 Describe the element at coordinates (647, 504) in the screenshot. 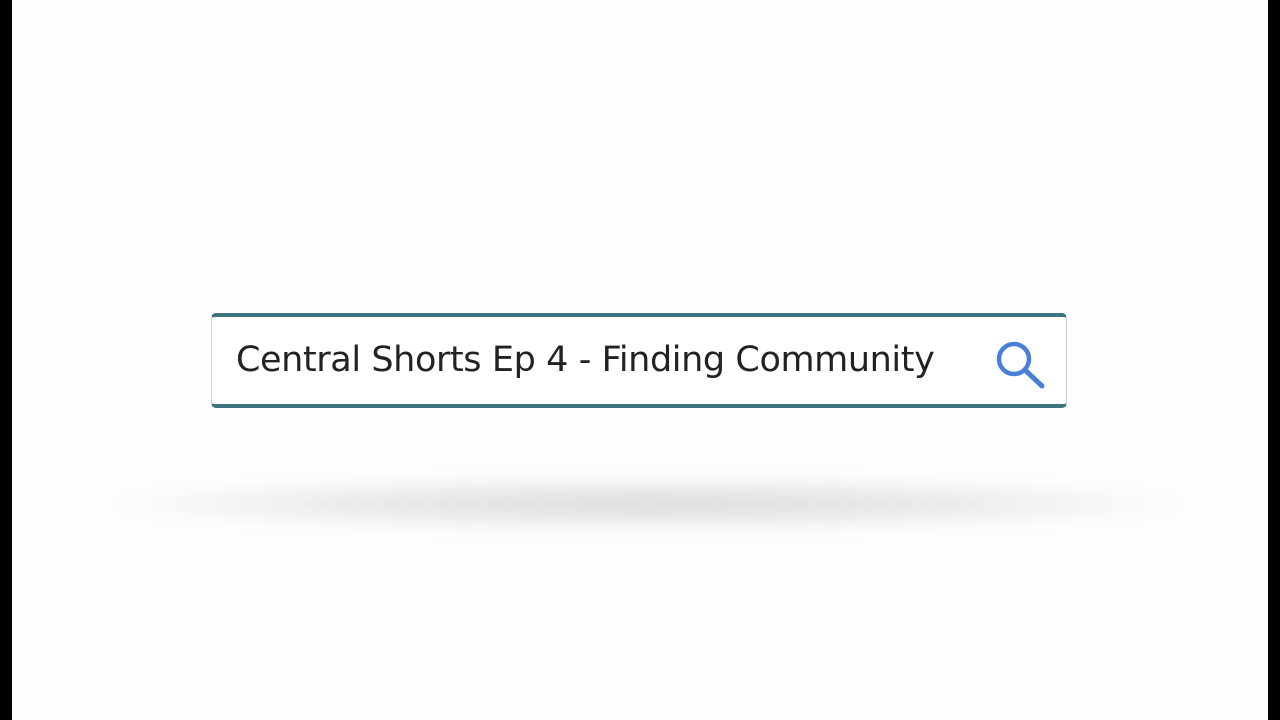

I see `search-bar-shadow` at that location.